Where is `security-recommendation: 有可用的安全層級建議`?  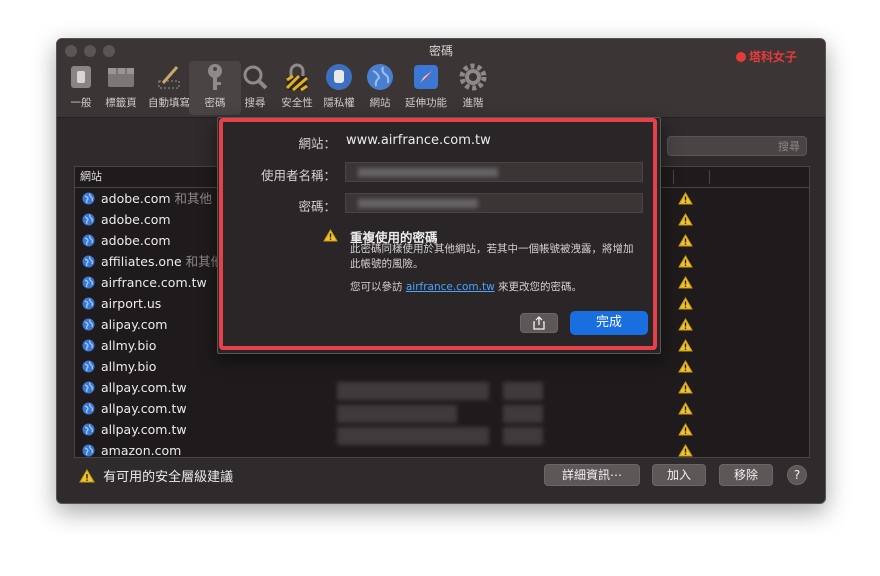 security-recommendation: 有可用的安全層級建議 is located at coordinates (156, 475).